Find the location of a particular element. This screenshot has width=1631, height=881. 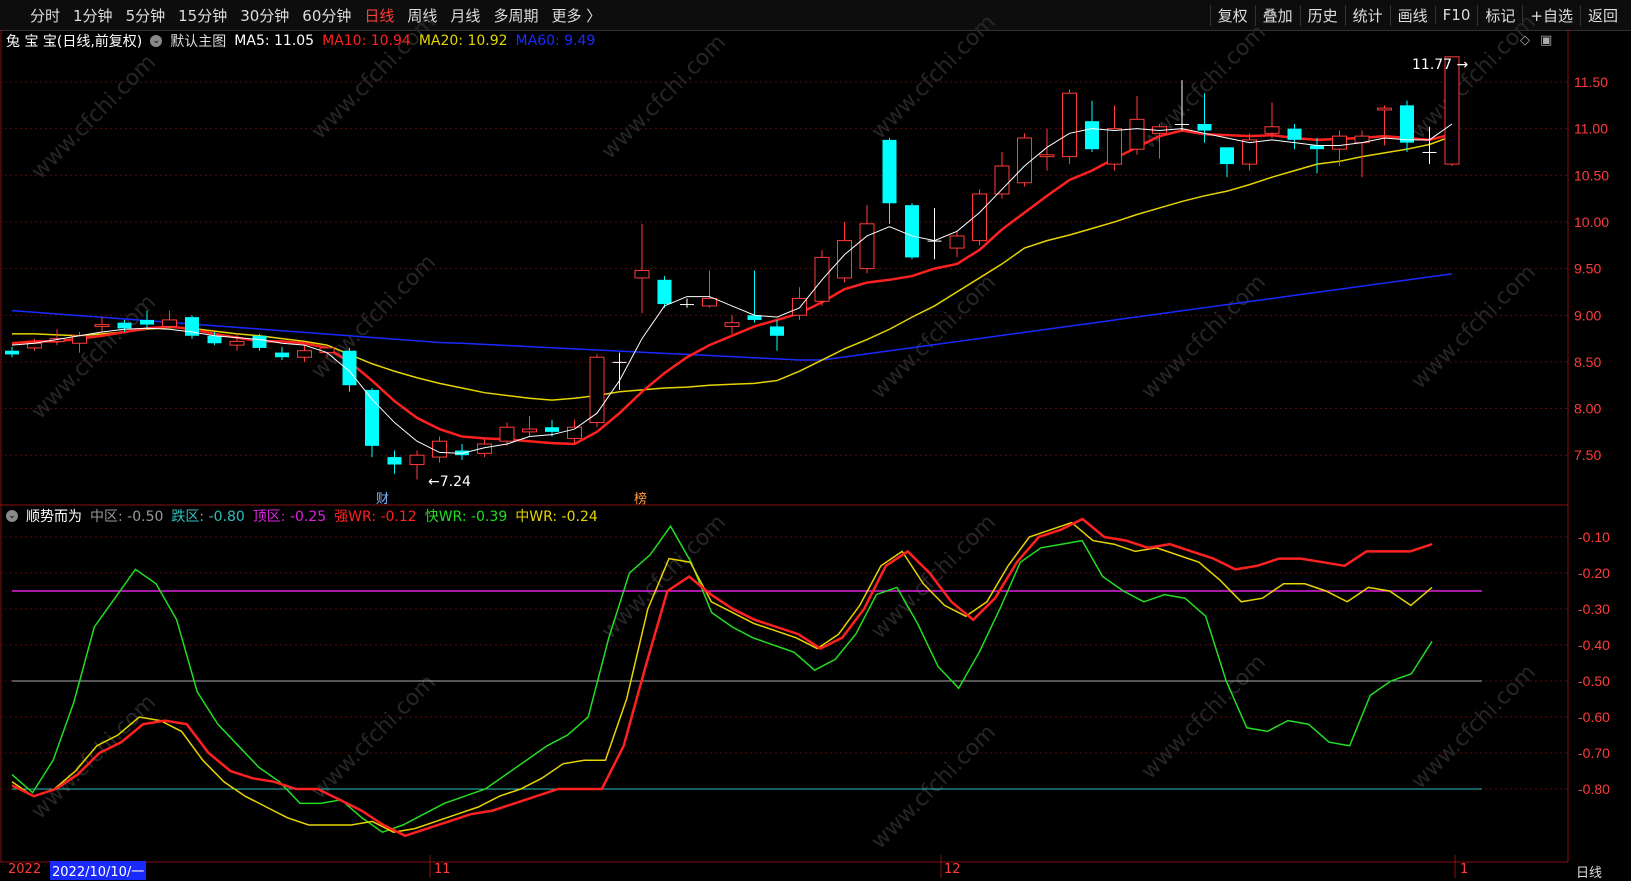

price-tick-label: 11.00 is located at coordinates (1591, 129).